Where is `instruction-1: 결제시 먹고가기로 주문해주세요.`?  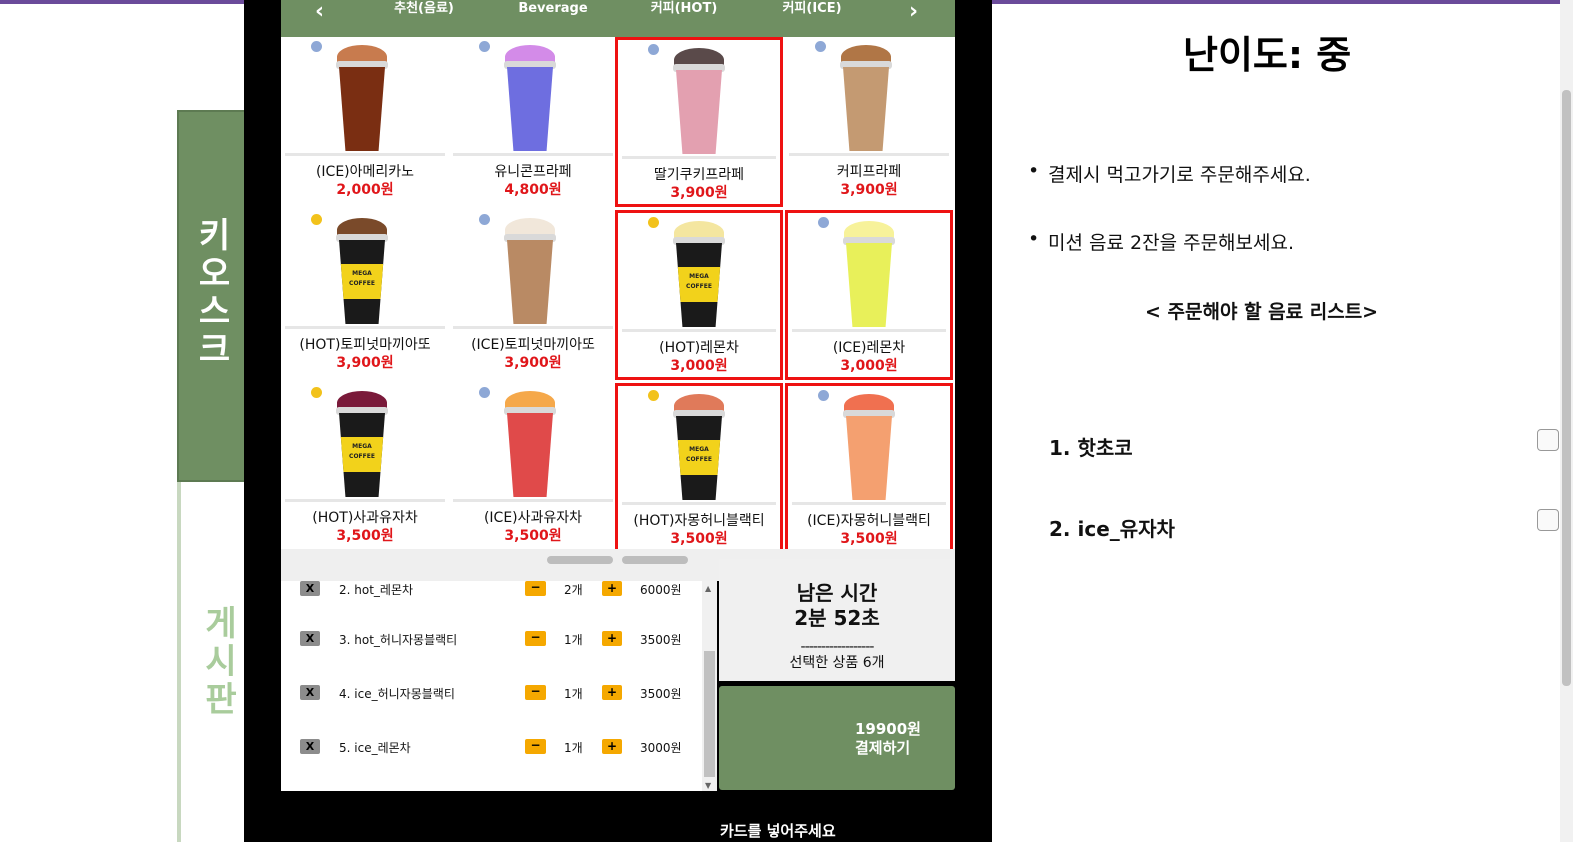
instruction-1: 결제시 먹고가기로 주문해주세요. is located at coordinates (1169, 173).